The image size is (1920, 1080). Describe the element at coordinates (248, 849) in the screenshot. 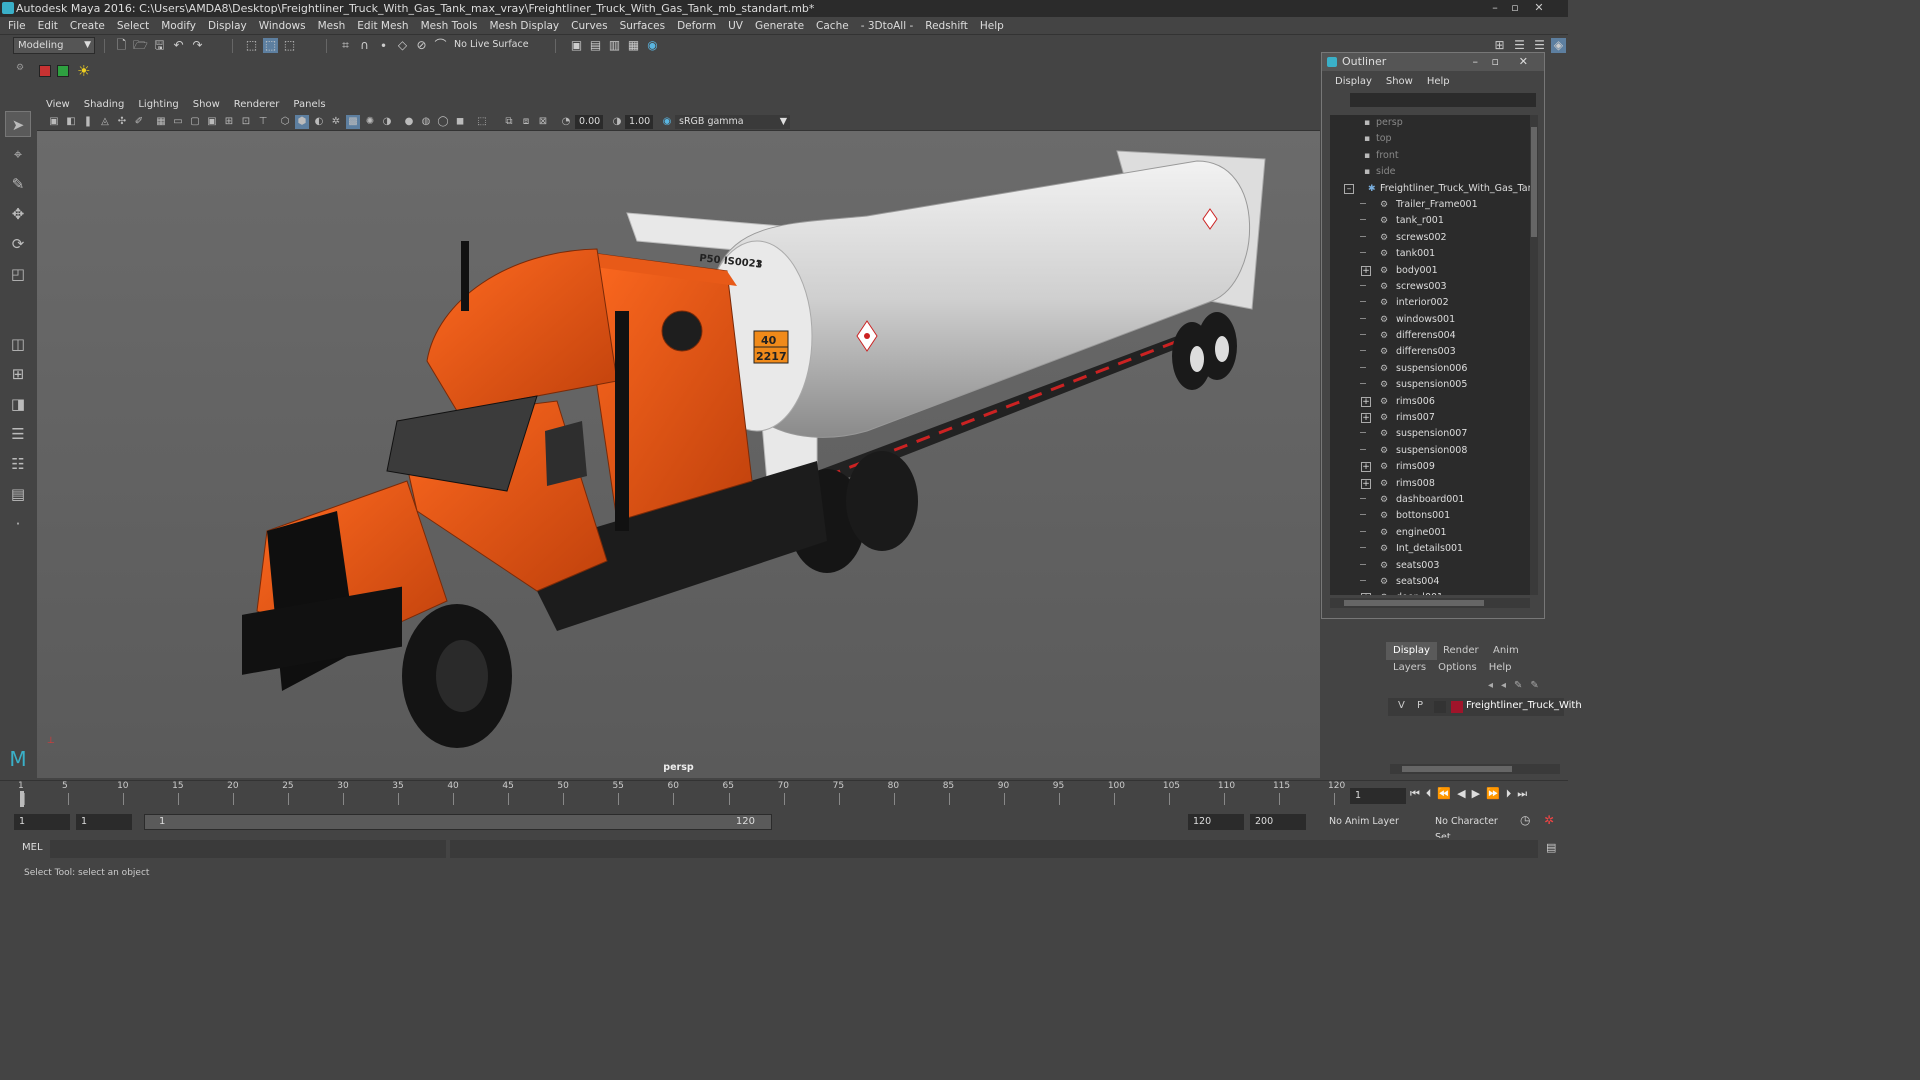

I see `command-input` at that location.